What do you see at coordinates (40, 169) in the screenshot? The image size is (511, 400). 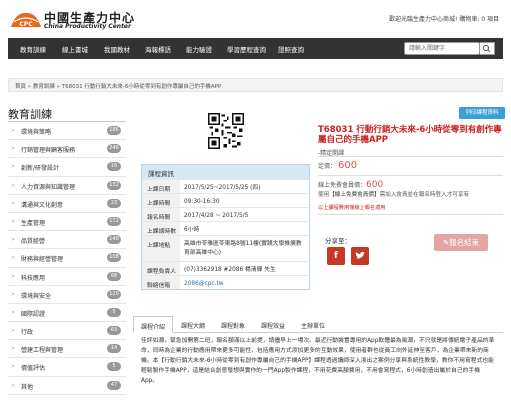 I see `sidebar-item-label: 創新/研發設計` at bounding box center [40, 169].